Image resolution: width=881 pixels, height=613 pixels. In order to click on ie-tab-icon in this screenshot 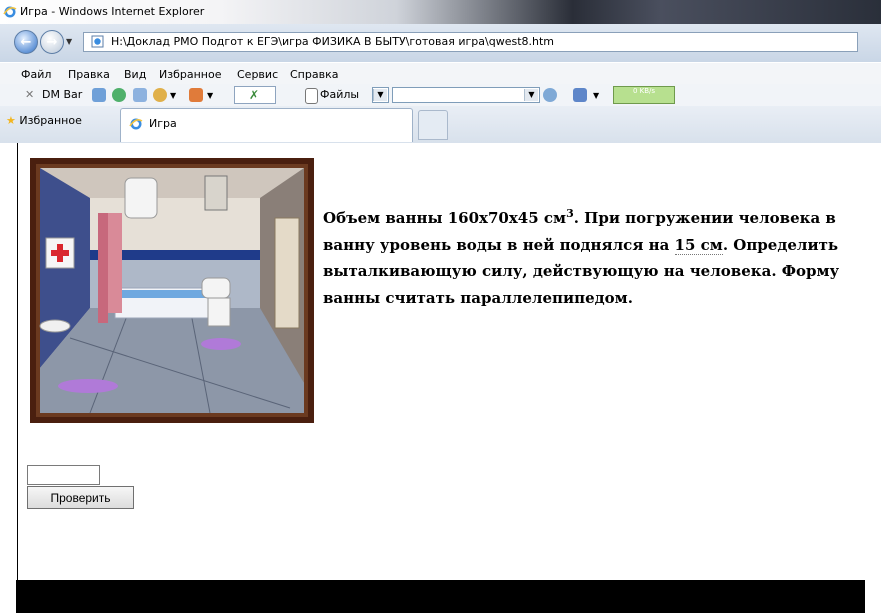, I will do `click(136, 124)`.